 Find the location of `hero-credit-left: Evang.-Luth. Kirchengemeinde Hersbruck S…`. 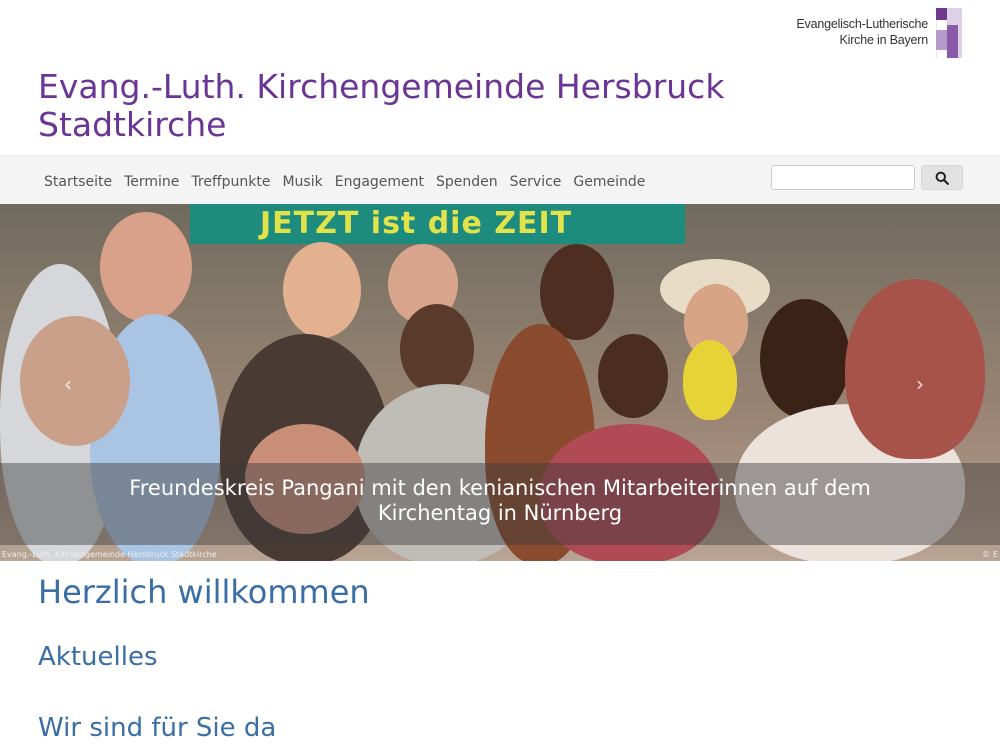

hero-credit-left: Evang.-Luth. Kirchengemeinde Hersbruck S… is located at coordinates (109, 554).